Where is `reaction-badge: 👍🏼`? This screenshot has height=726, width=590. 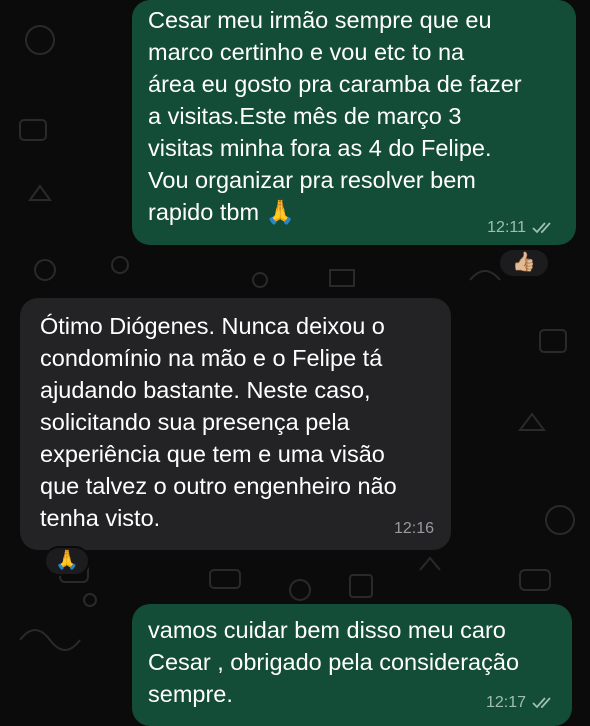 reaction-badge: 👍🏼 is located at coordinates (524, 263).